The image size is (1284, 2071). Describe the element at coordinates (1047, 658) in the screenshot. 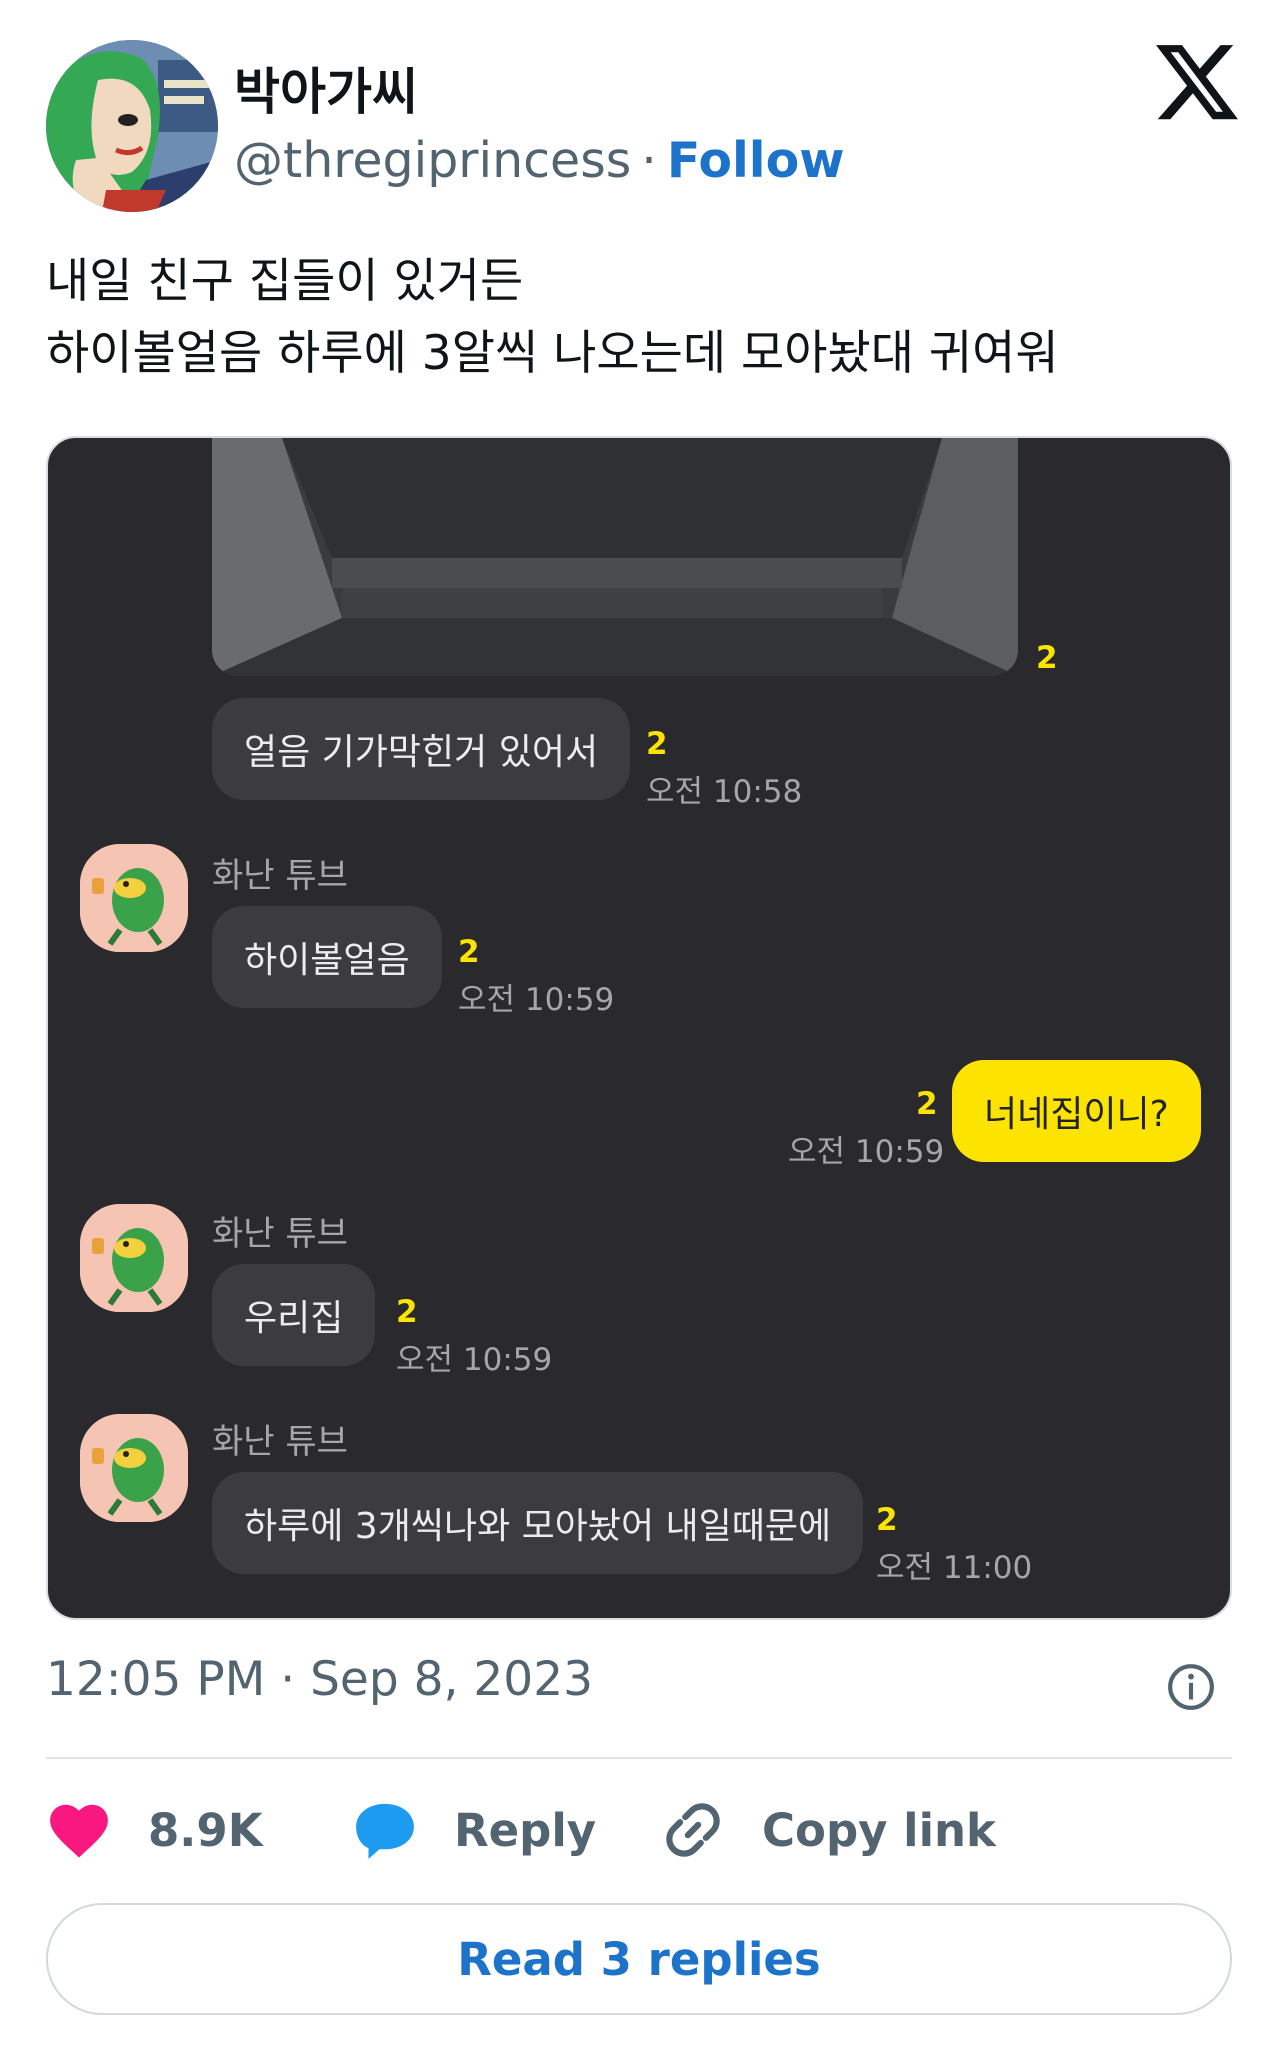

I see `photo-unread-count: 2` at that location.